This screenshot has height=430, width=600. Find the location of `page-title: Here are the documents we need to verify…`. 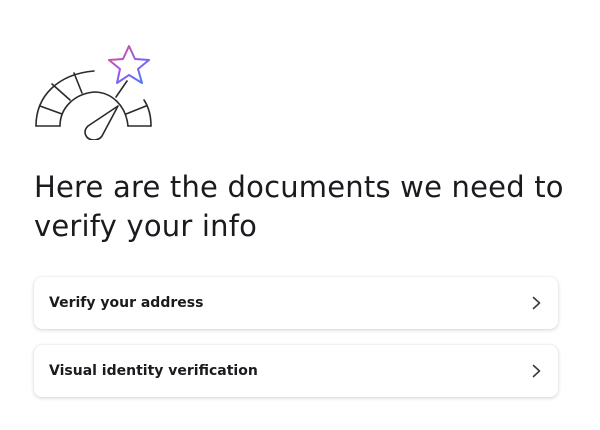

page-title: Here are the documents we need to verify… is located at coordinates (299, 206).